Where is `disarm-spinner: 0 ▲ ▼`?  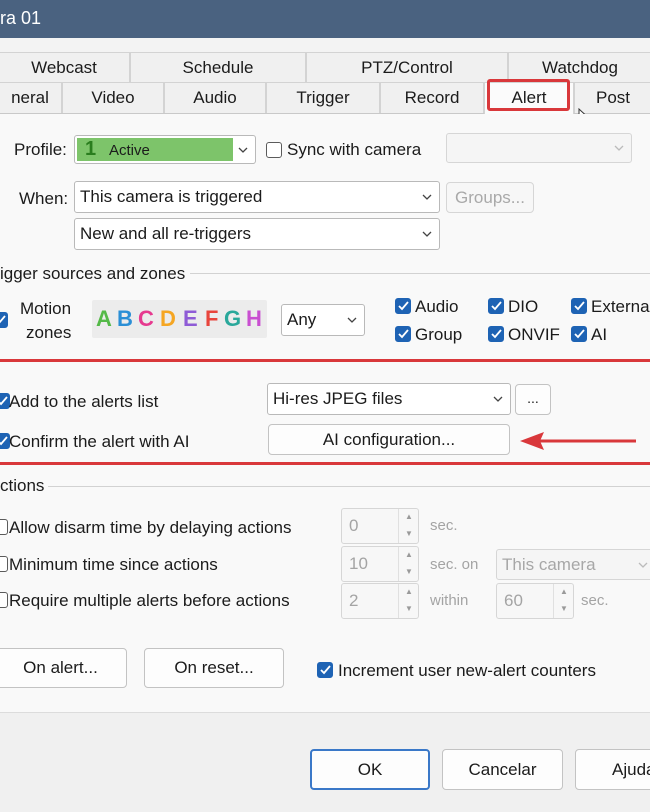 disarm-spinner: 0 ▲ ▼ is located at coordinates (380, 526).